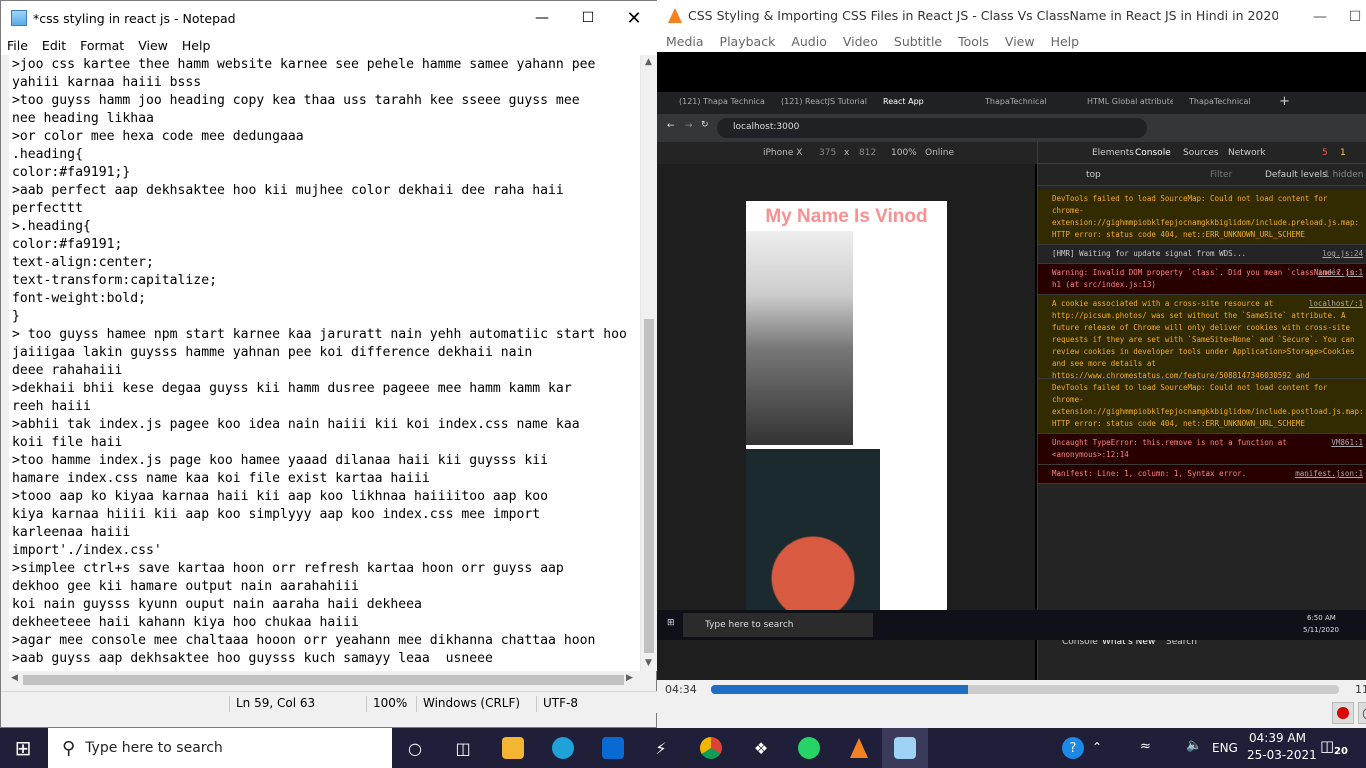 The image size is (1366, 768). Describe the element at coordinates (859, 748) in the screenshot. I see `vlc-taskbar-icon` at that location.